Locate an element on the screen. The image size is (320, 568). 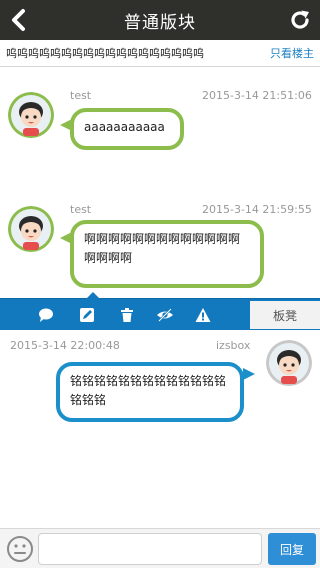
comment-icon is located at coordinates (46, 315).